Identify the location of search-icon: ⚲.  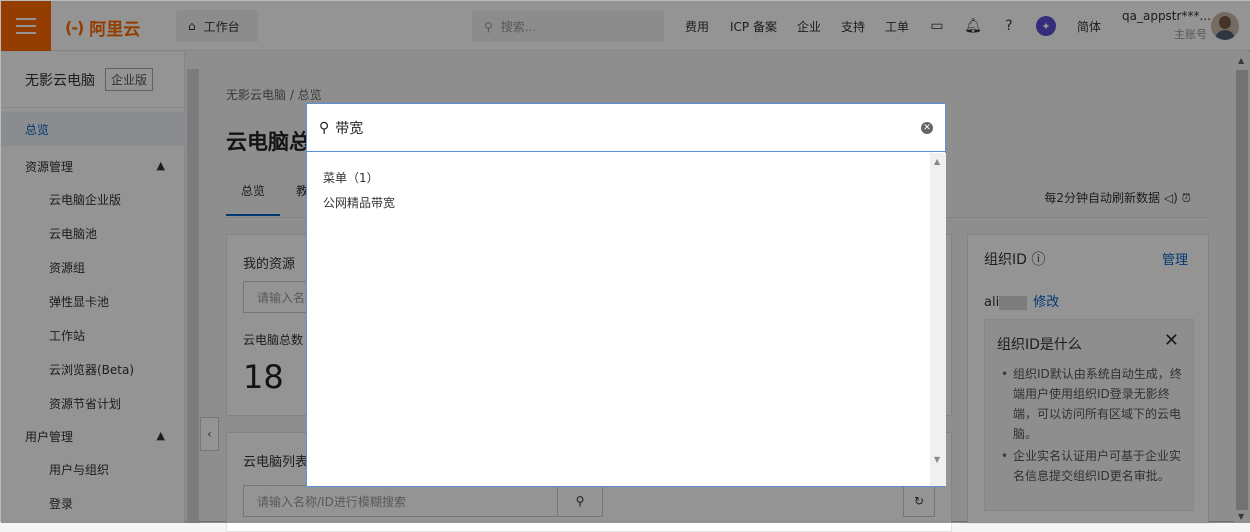
(324, 127).